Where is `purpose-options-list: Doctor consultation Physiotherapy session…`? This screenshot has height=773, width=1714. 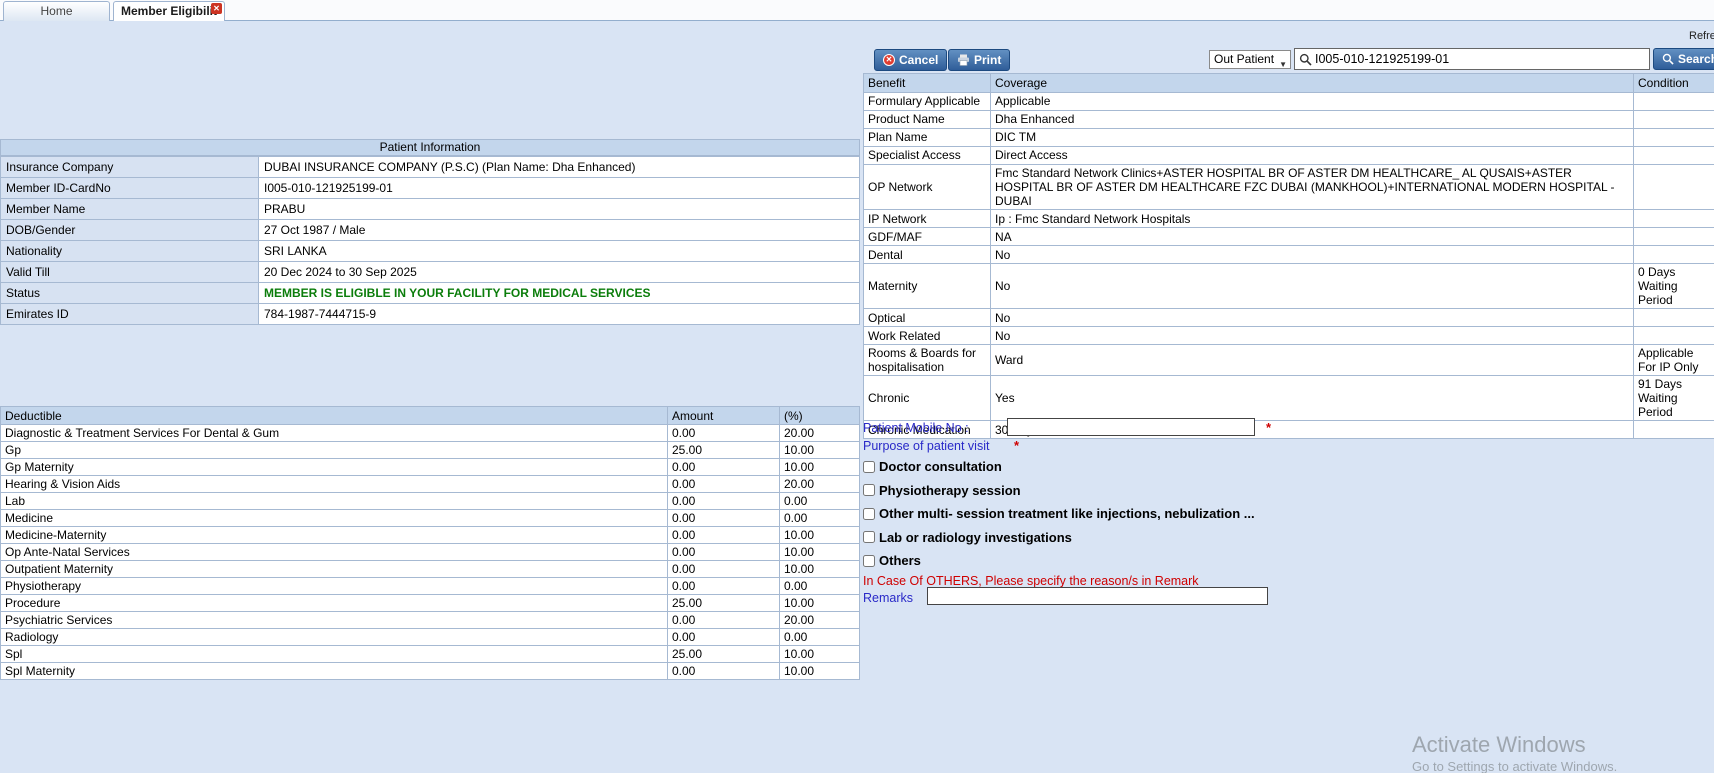 purpose-options-list: Doctor consultation Physiotherapy session… is located at coordinates (1203, 514).